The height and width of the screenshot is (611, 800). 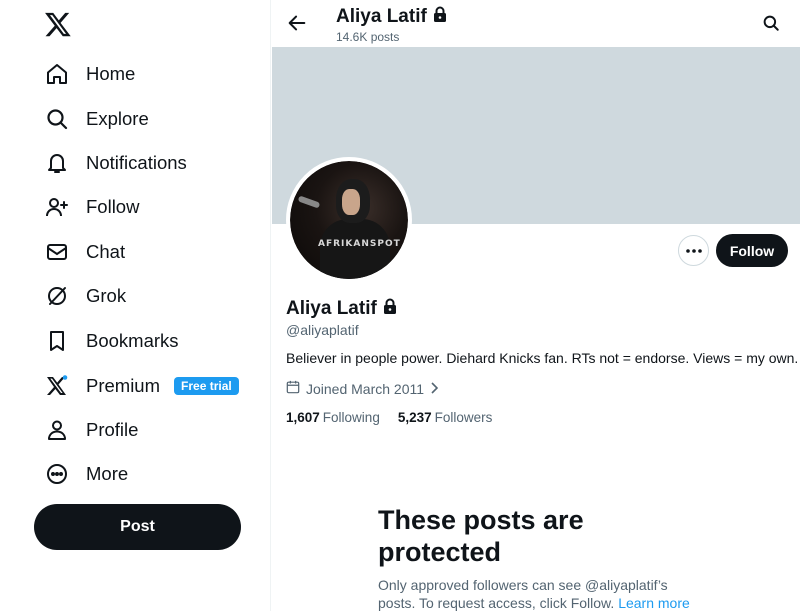 I want to click on header-title: Aliya Latif, so click(x=391, y=17).